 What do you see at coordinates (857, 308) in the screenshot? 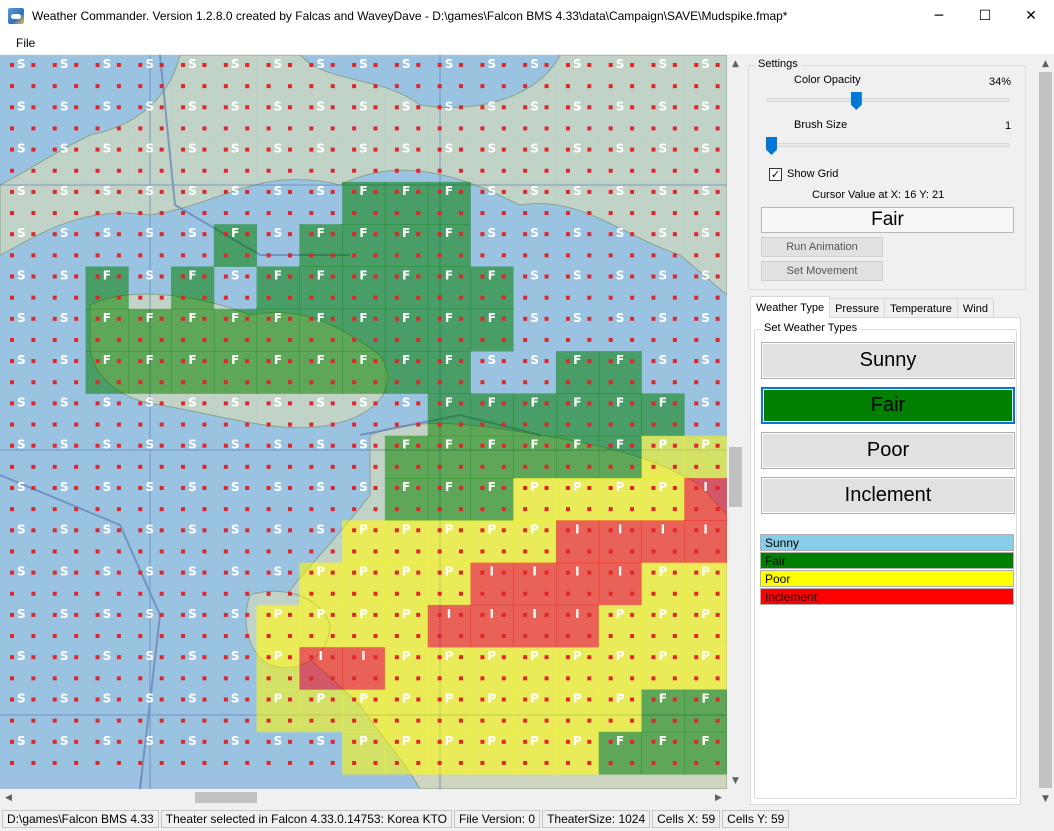
I see `tab-pressure: Pressure` at bounding box center [857, 308].